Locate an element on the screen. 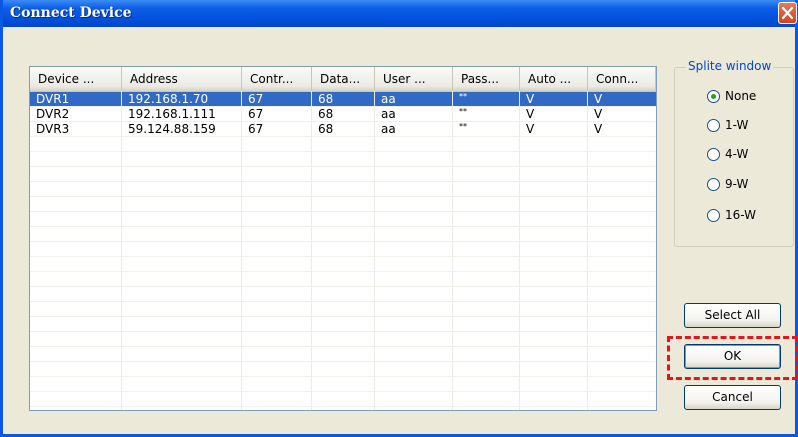 Image resolution: width=798 pixels, height=437 pixels. table-row: DVR3 59.124.88.159 67 68 aa ** V V is located at coordinates (343, 129).